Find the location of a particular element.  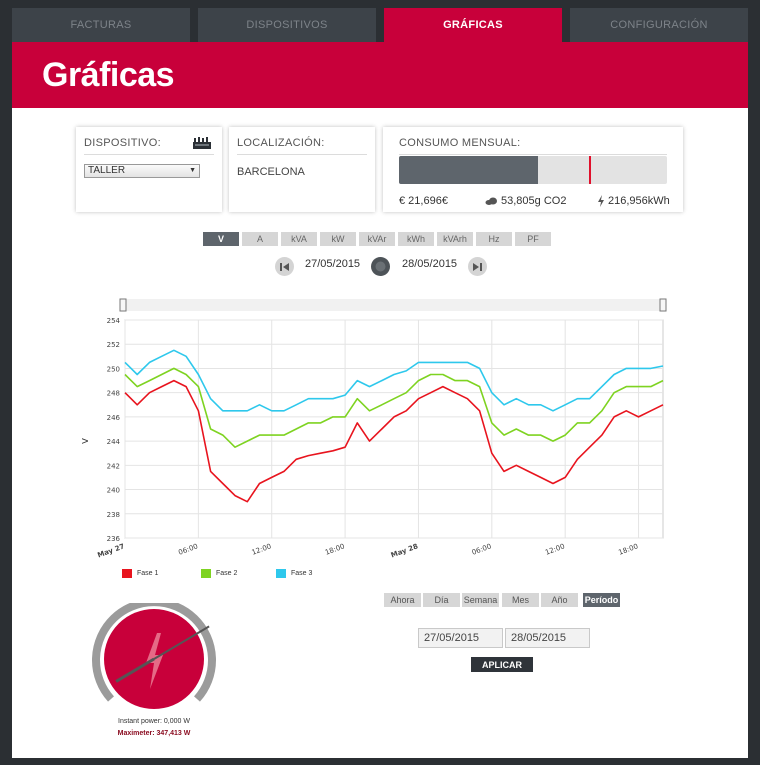

y-axis-label: V is located at coordinates (86, 440).